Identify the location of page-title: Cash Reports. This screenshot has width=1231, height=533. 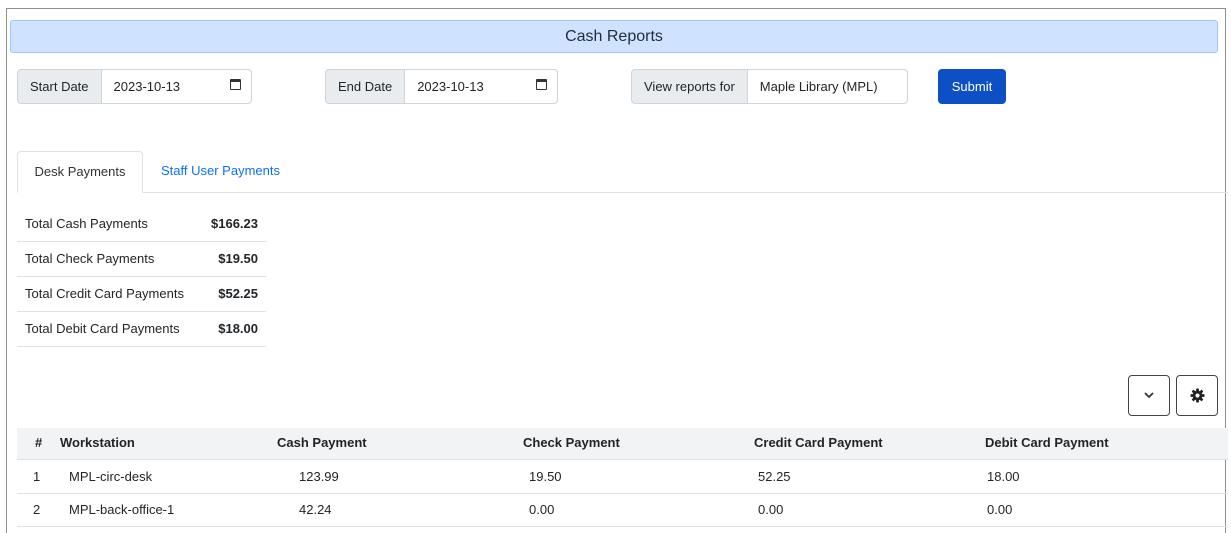
(614, 36).